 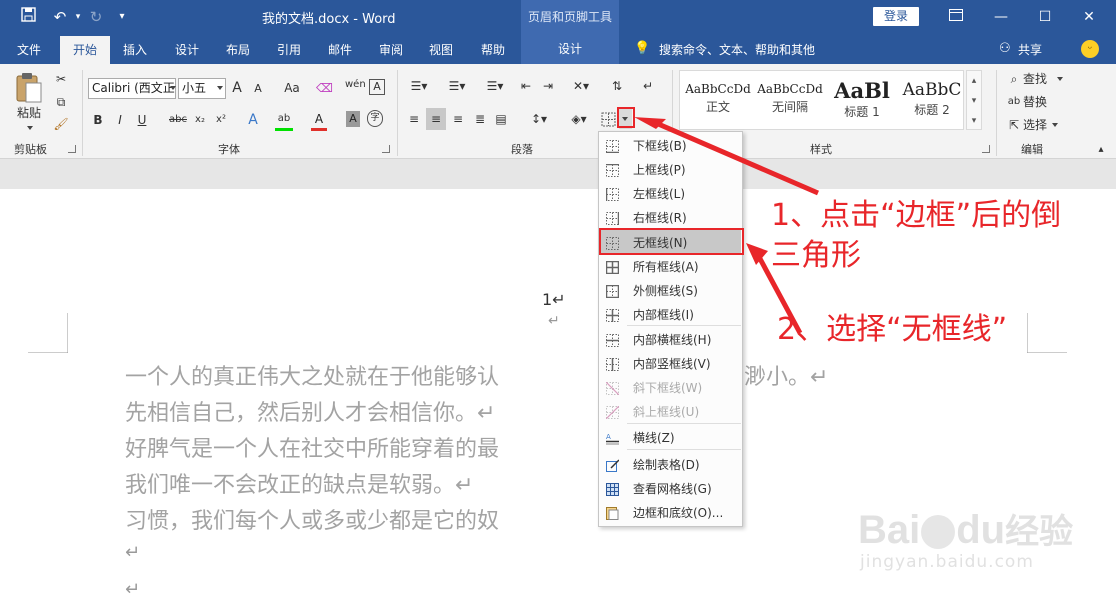 I want to click on border-menu-label: 斜下框线(W), so click(x=668, y=388).